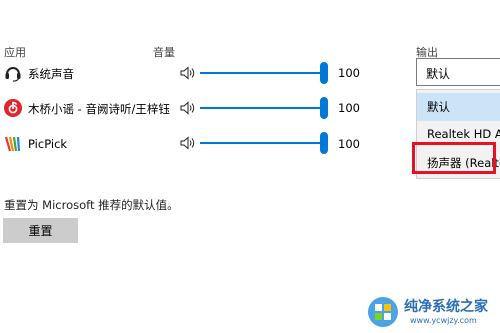  Describe the element at coordinates (15, 52) in the screenshot. I see `apps-header: 应用` at that location.